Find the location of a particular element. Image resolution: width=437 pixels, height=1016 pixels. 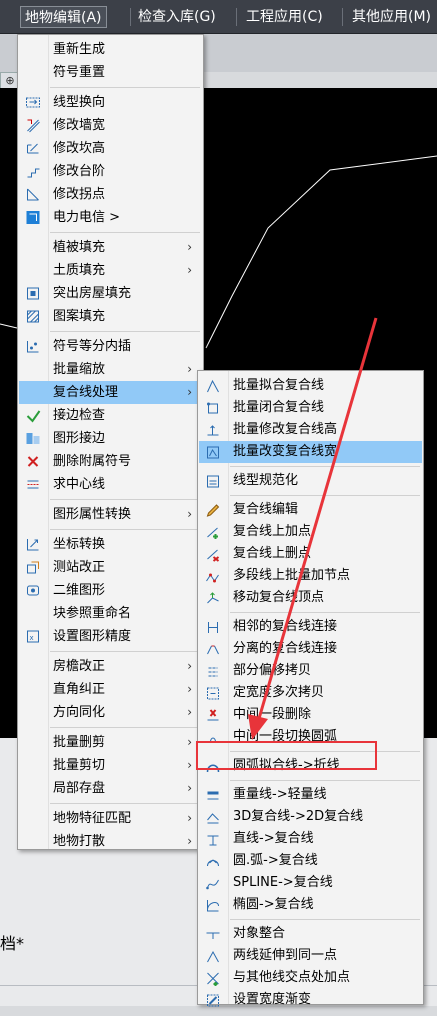

menu-item-label: 符号重置 is located at coordinates (79, 72).